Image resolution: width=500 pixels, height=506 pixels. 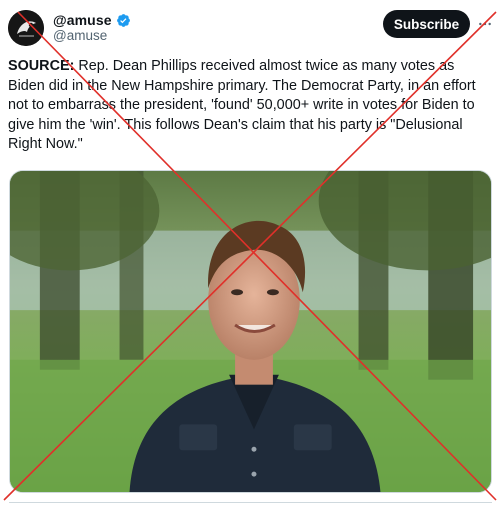 I want to click on avatar, so click(x=26, y=28).